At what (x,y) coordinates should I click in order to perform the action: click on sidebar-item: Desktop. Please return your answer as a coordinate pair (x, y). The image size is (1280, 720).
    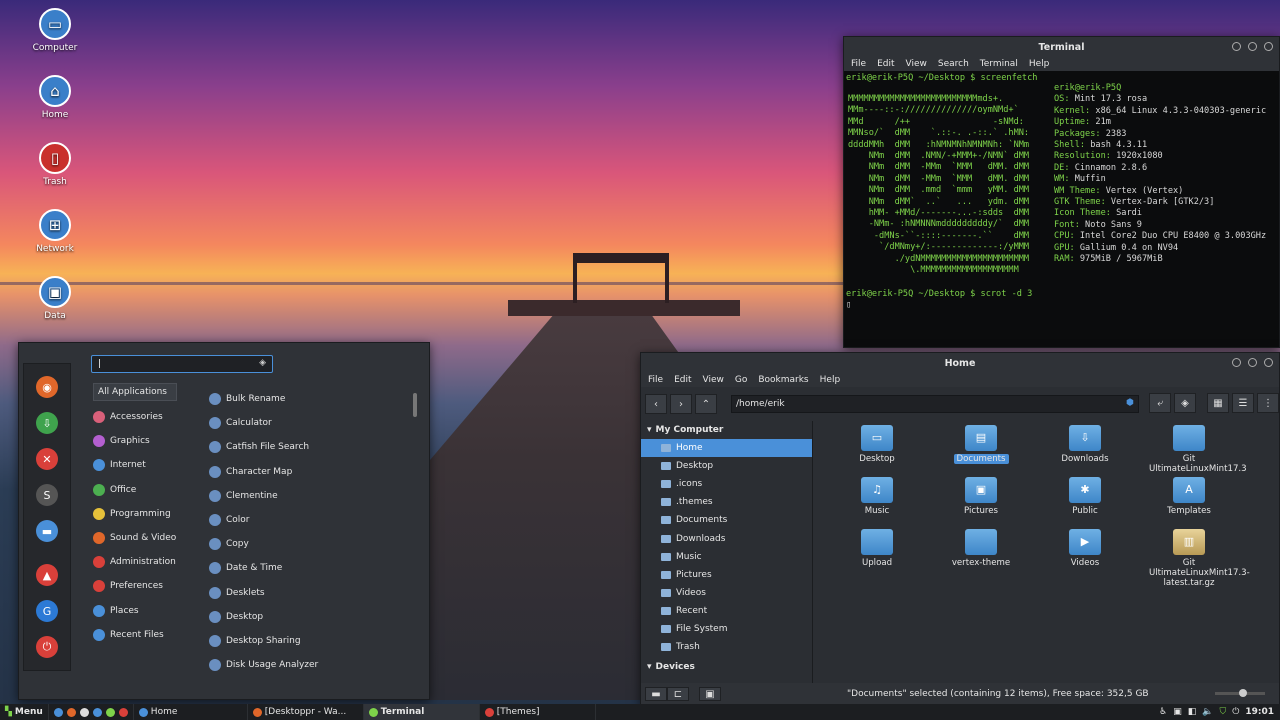
    Looking at the image, I should click on (726, 466).